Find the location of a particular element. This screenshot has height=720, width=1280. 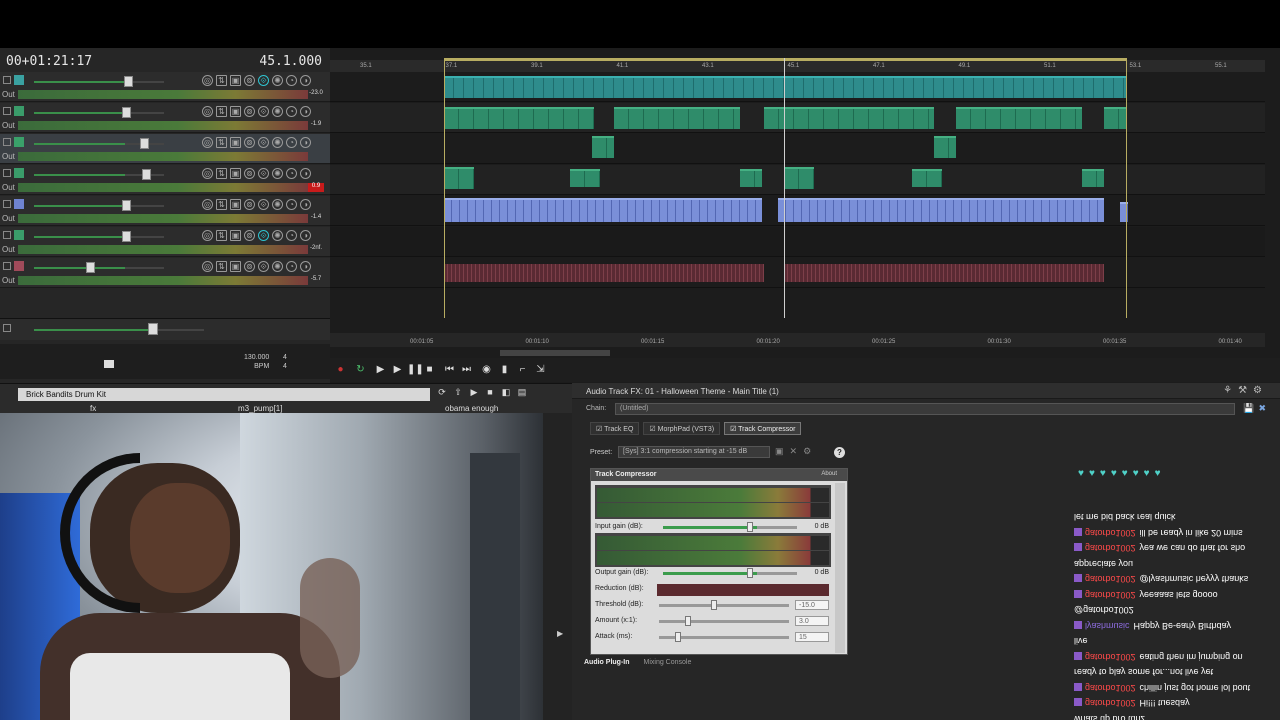

pause-button: ❚❚ is located at coordinates (415, 369).